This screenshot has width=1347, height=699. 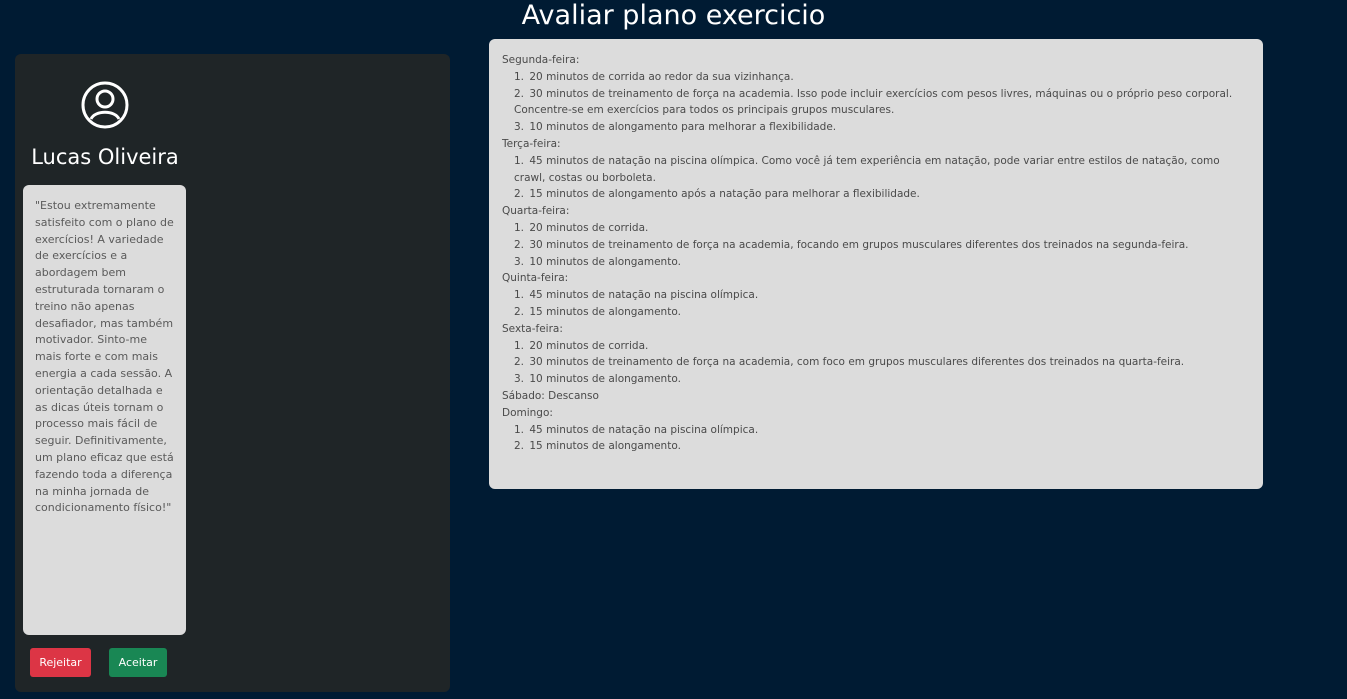 I want to click on plan-day-name: Segunda-feira:, so click(x=541, y=60).